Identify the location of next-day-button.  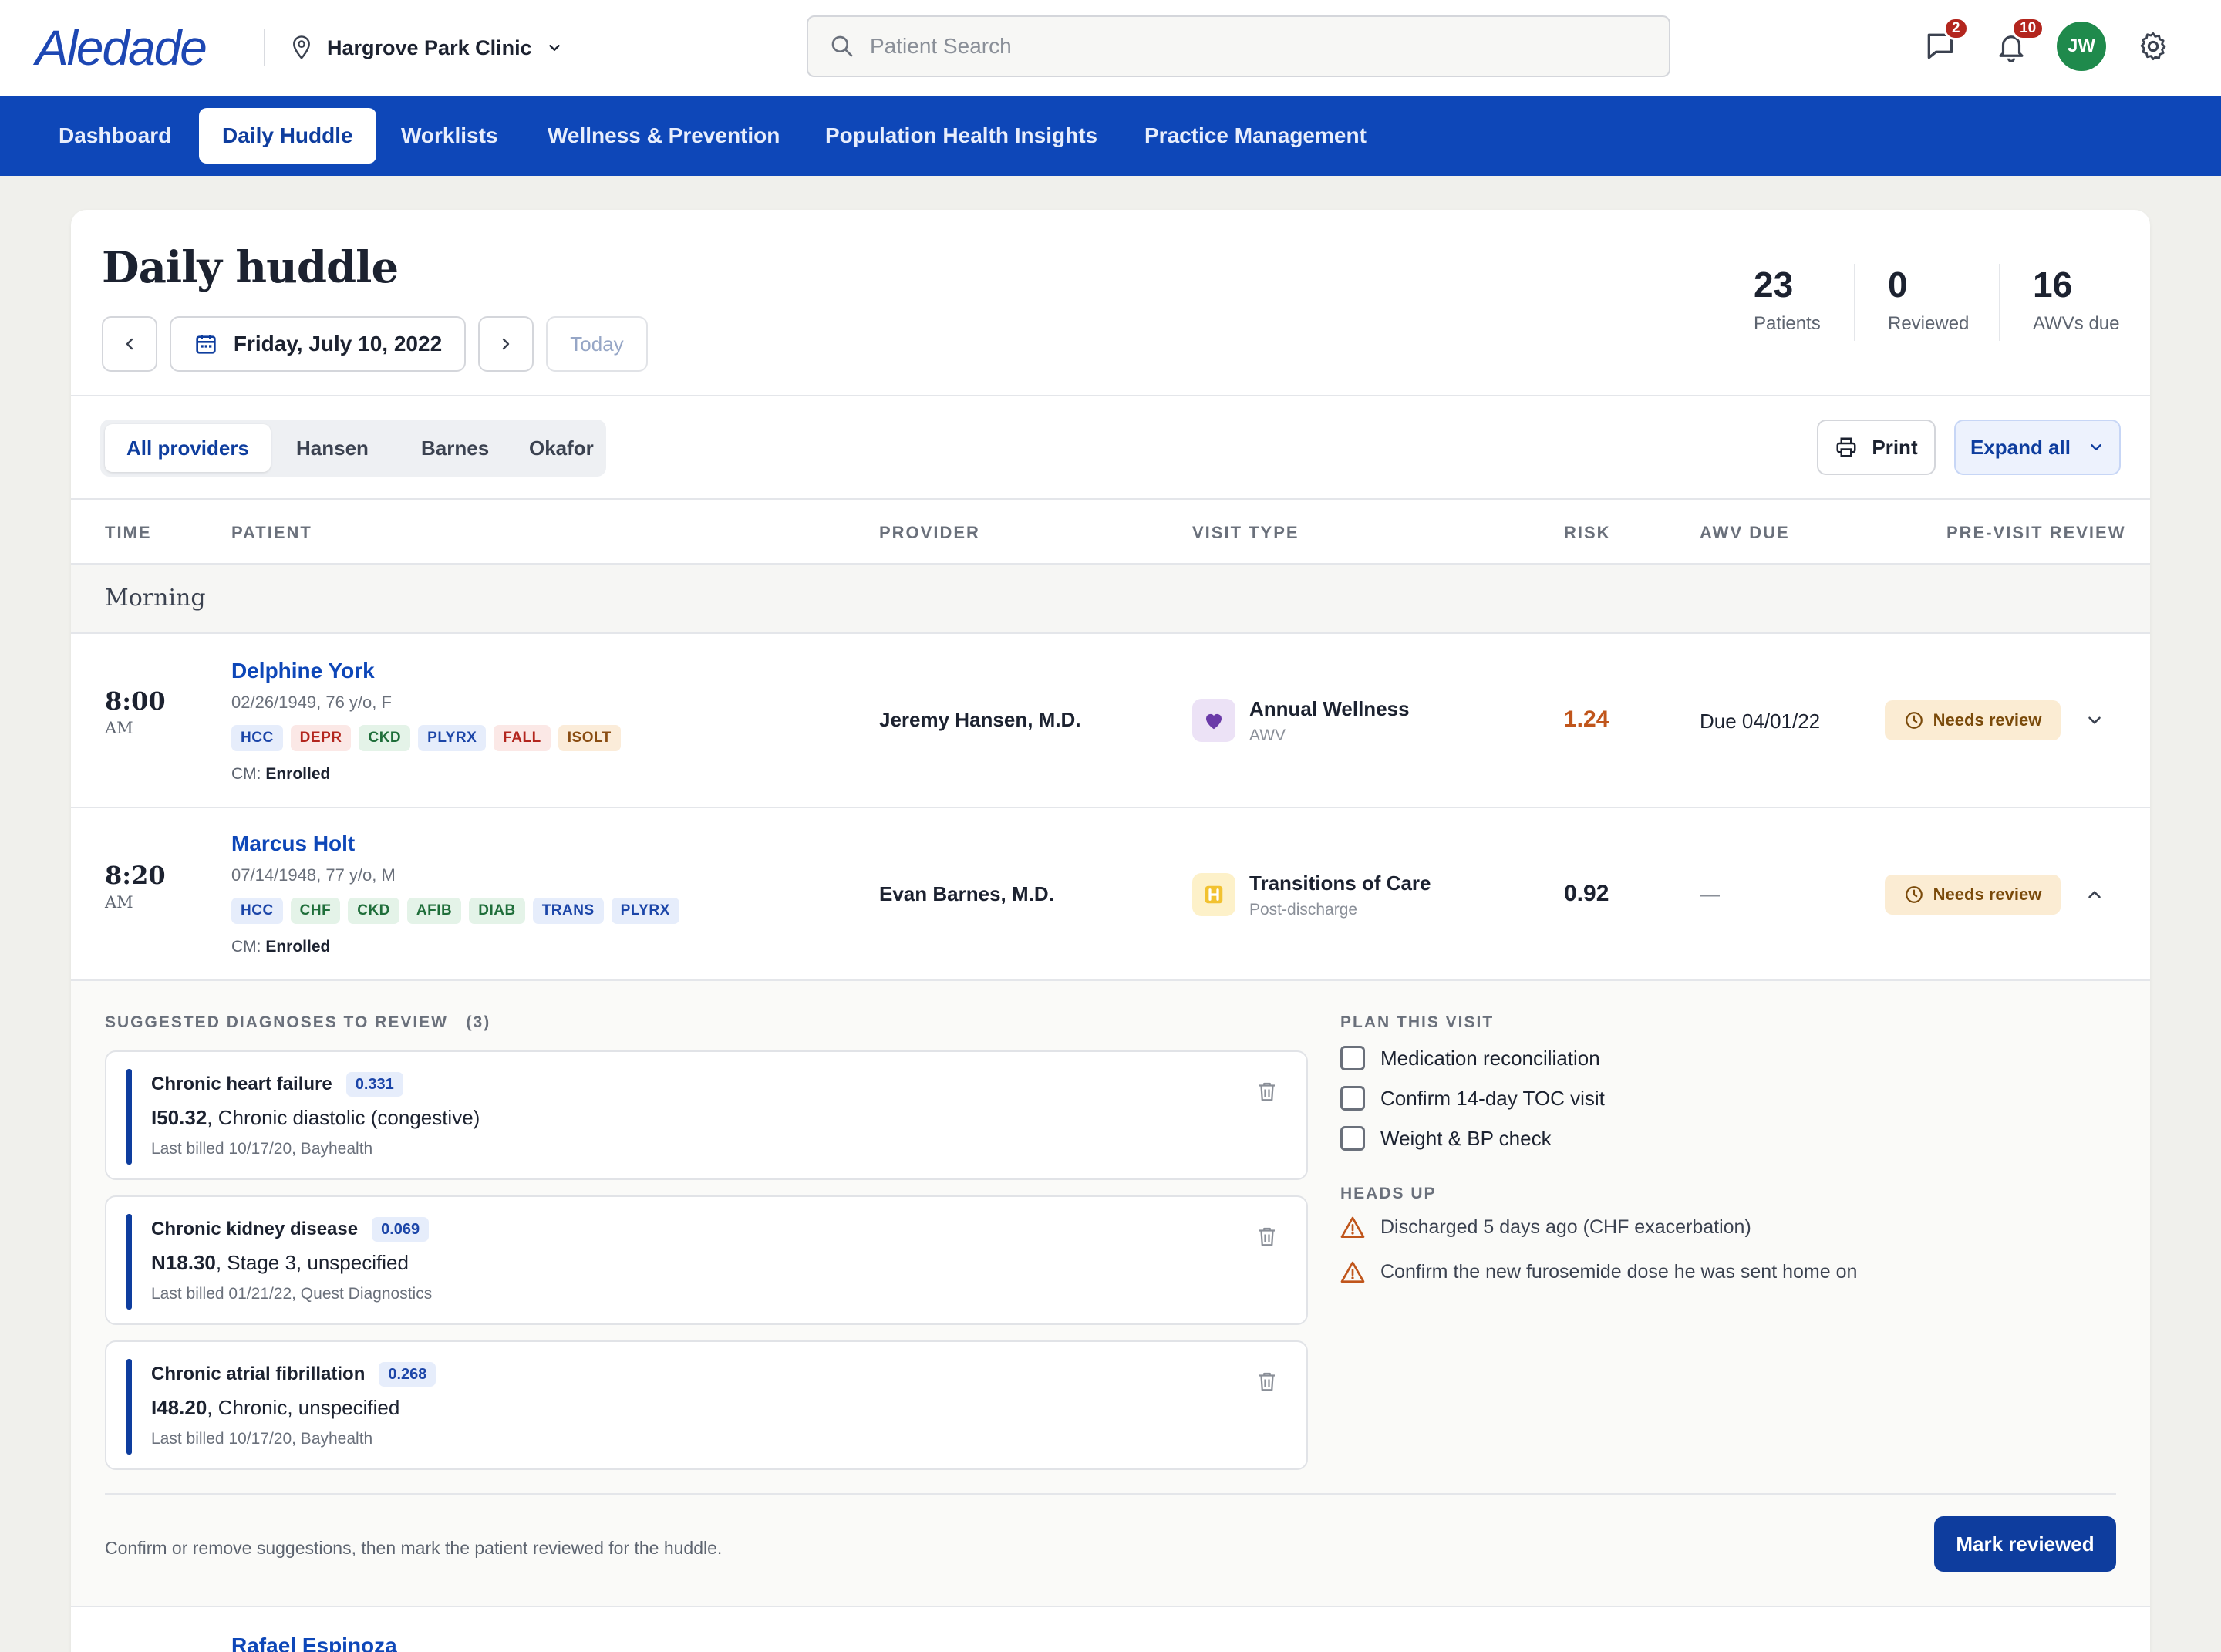
(506, 344).